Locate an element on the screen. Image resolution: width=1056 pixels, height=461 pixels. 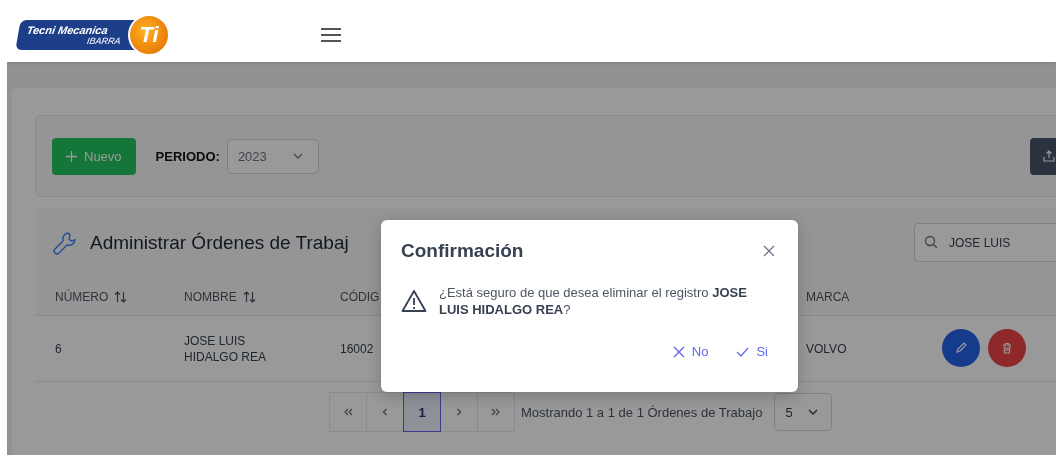
search-field: JOSE LUIS is located at coordinates (985, 242).